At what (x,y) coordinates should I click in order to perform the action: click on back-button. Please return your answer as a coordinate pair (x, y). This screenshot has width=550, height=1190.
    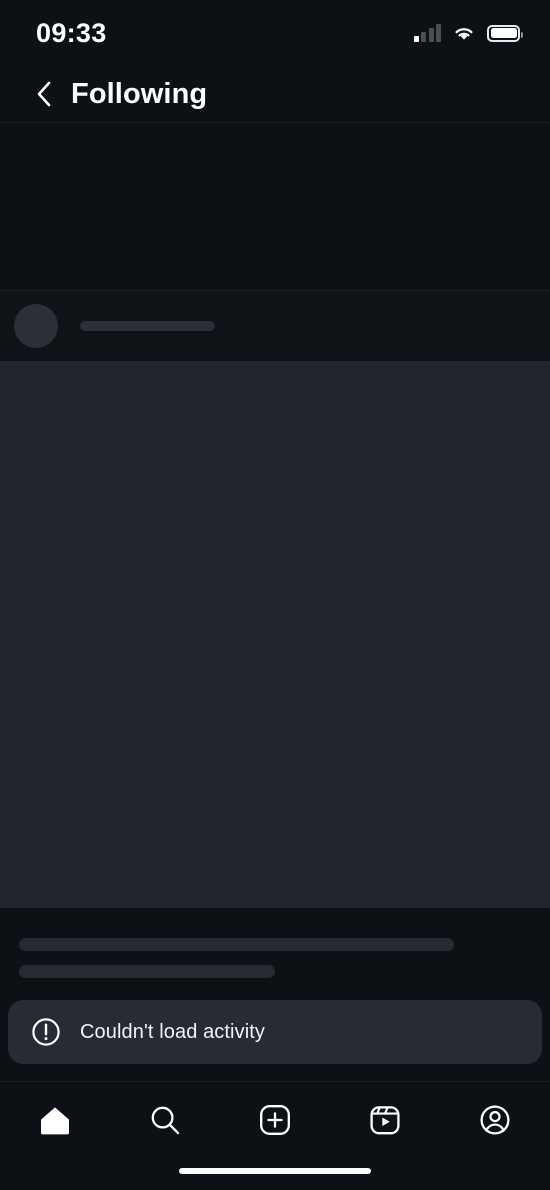
    Looking at the image, I should click on (44, 94).